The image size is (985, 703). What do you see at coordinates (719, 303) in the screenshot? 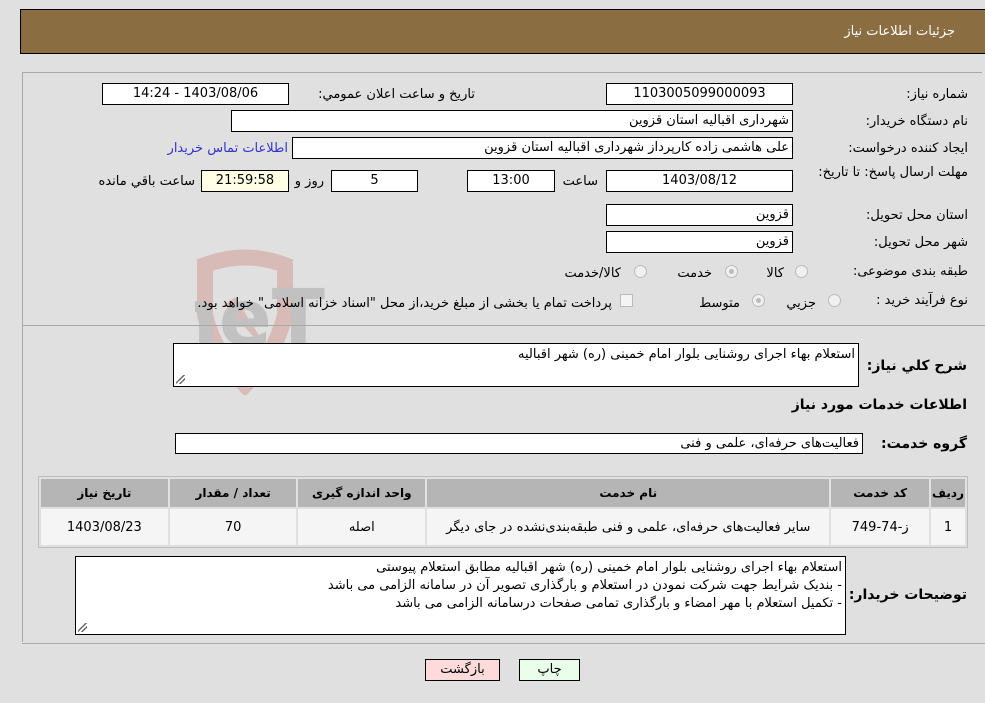
I see `process-option-medium: متوسط` at bounding box center [719, 303].